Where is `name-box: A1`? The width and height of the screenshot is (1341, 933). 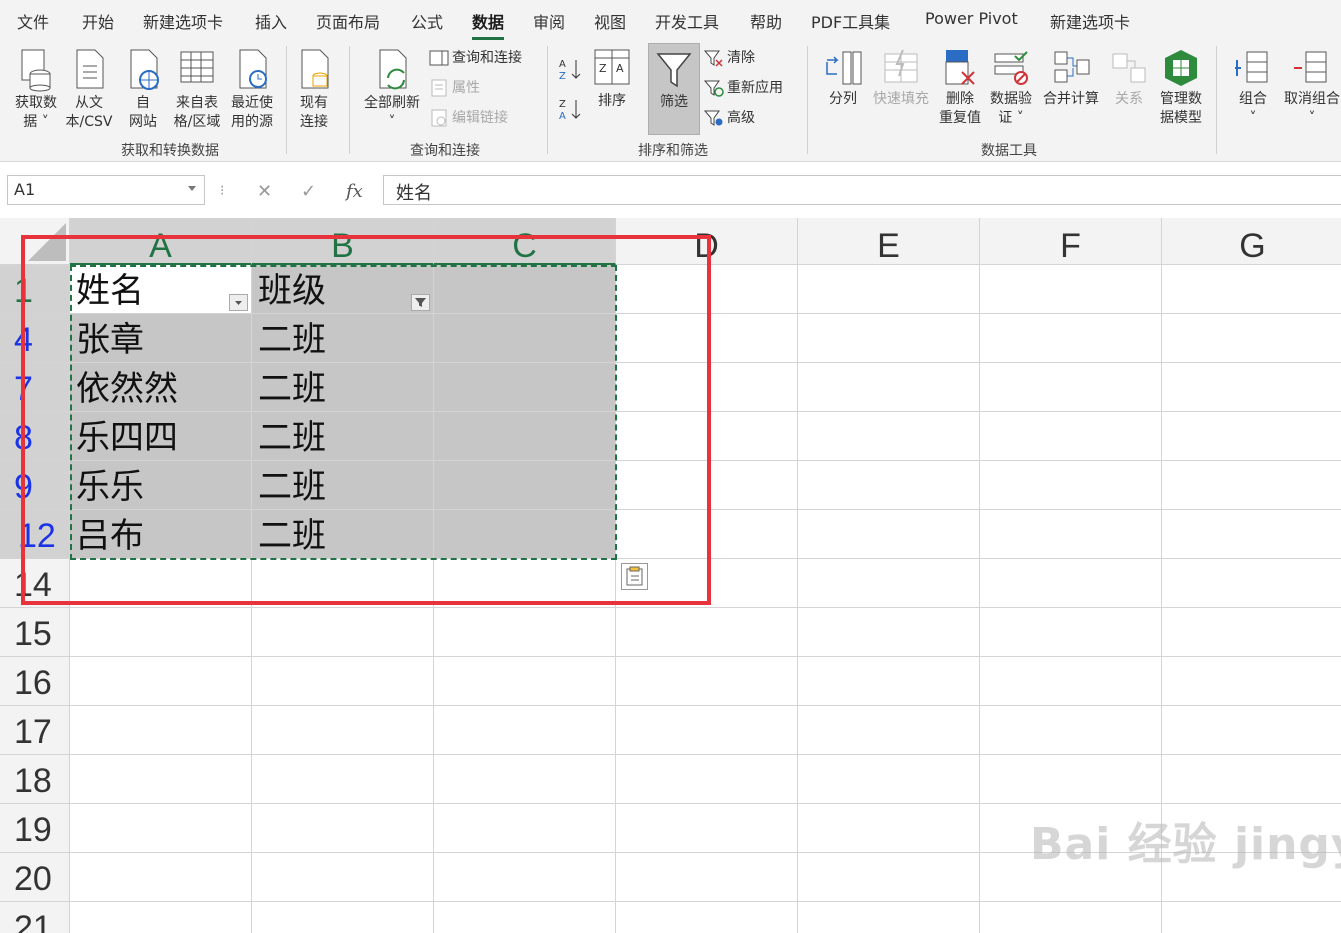 name-box: A1 is located at coordinates (106, 190).